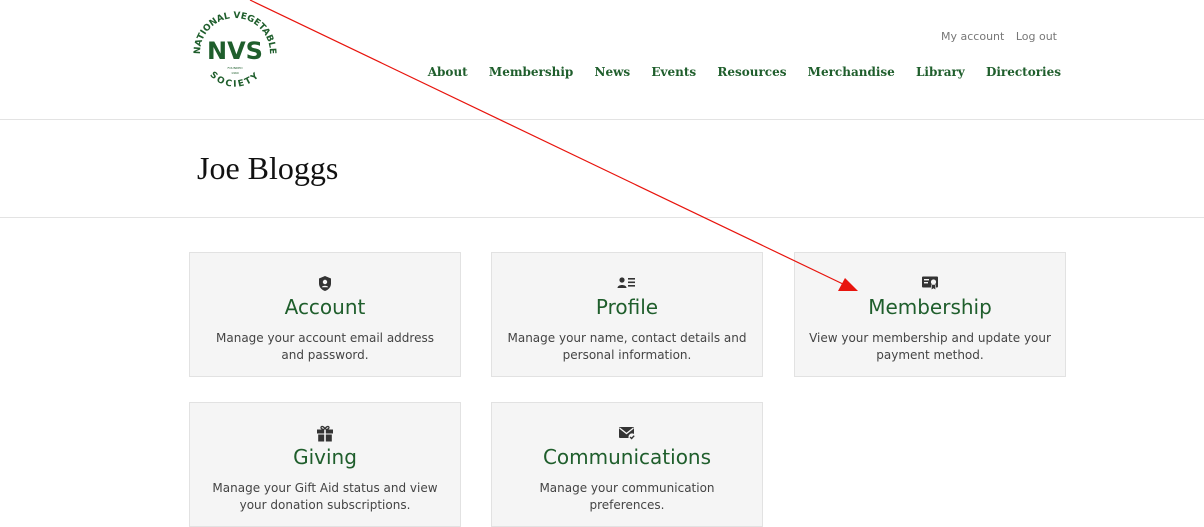  What do you see at coordinates (1023, 72) in the screenshot?
I see `nav-directories: Directories` at bounding box center [1023, 72].